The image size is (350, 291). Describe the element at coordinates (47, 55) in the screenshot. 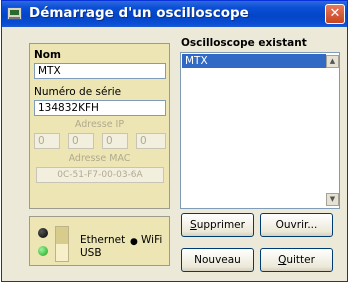

I see `name-label: Nom` at that location.